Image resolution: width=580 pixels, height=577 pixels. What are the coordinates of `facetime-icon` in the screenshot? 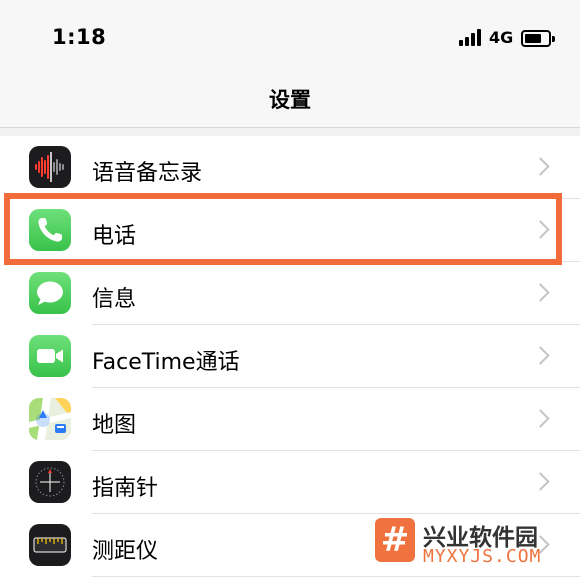 It's located at (50, 356).